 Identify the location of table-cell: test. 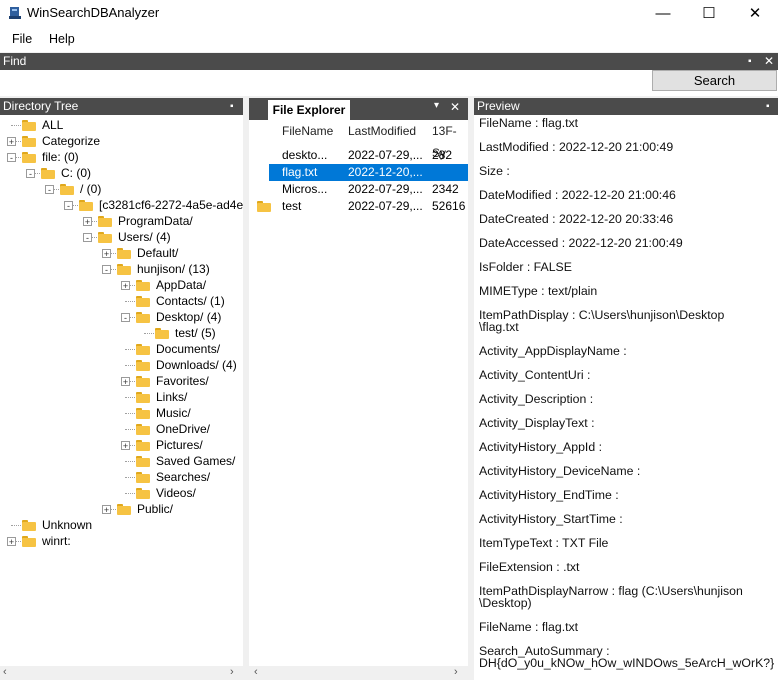
(292, 206).